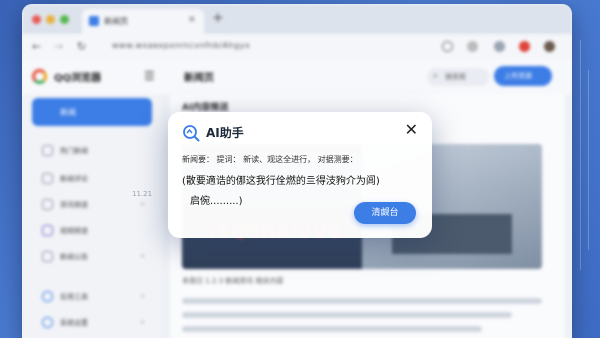  What do you see at coordinates (92, 323) in the screenshot?
I see `sidebar-item: 系统设置 ⌄` at bounding box center [92, 323].